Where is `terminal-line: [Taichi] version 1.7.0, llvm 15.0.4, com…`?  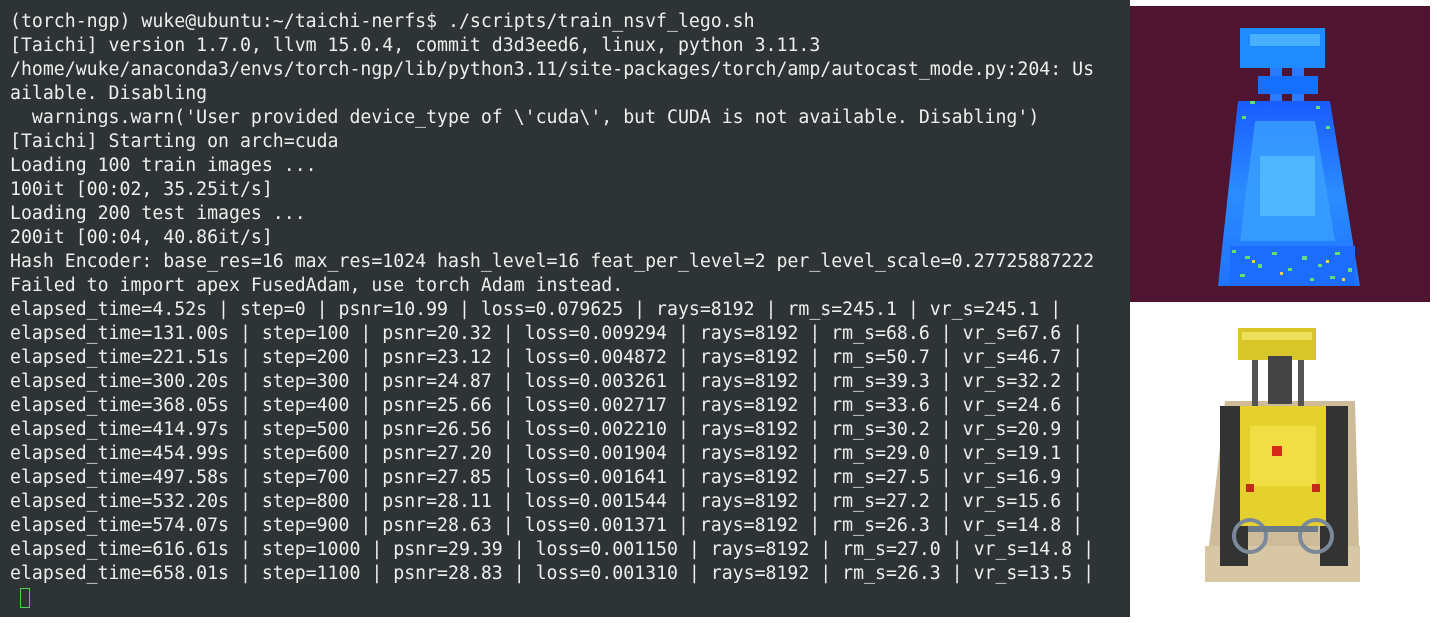
terminal-line: [Taichi] version 1.7.0, llvm 15.0.4, com… is located at coordinates (415, 45).